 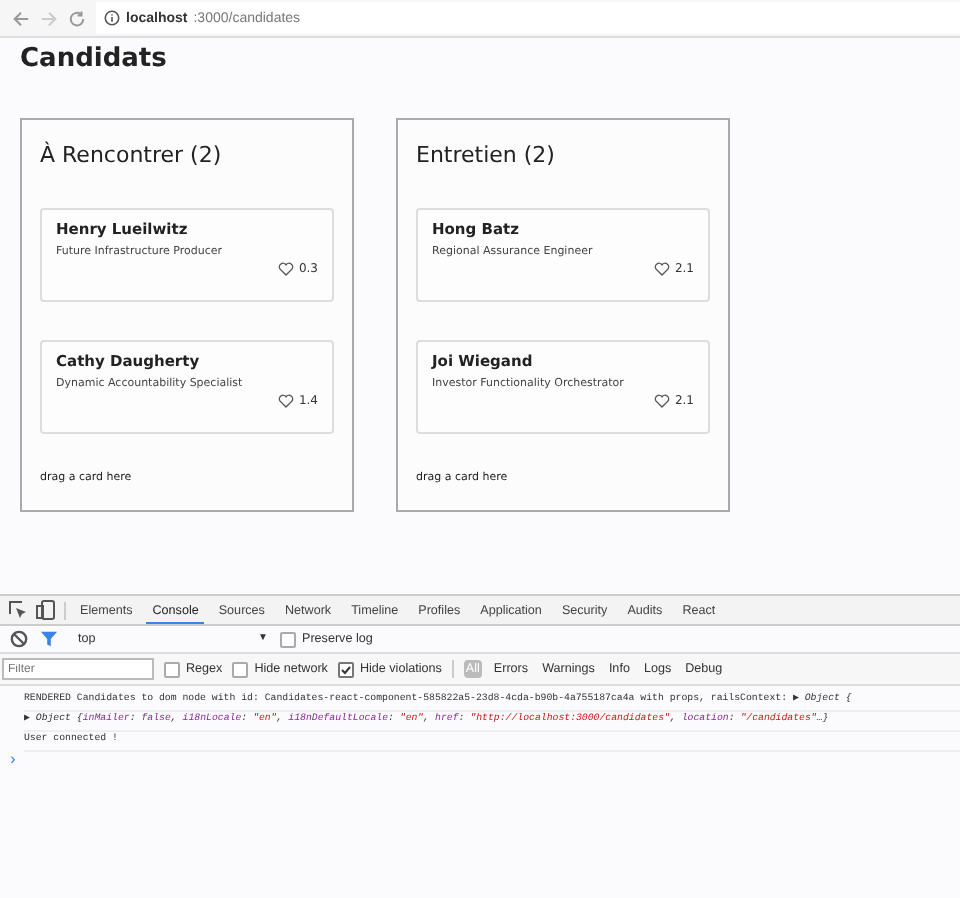 What do you see at coordinates (132, 155) in the screenshot?
I see `column-title: À Rencontrer (2)` at bounding box center [132, 155].